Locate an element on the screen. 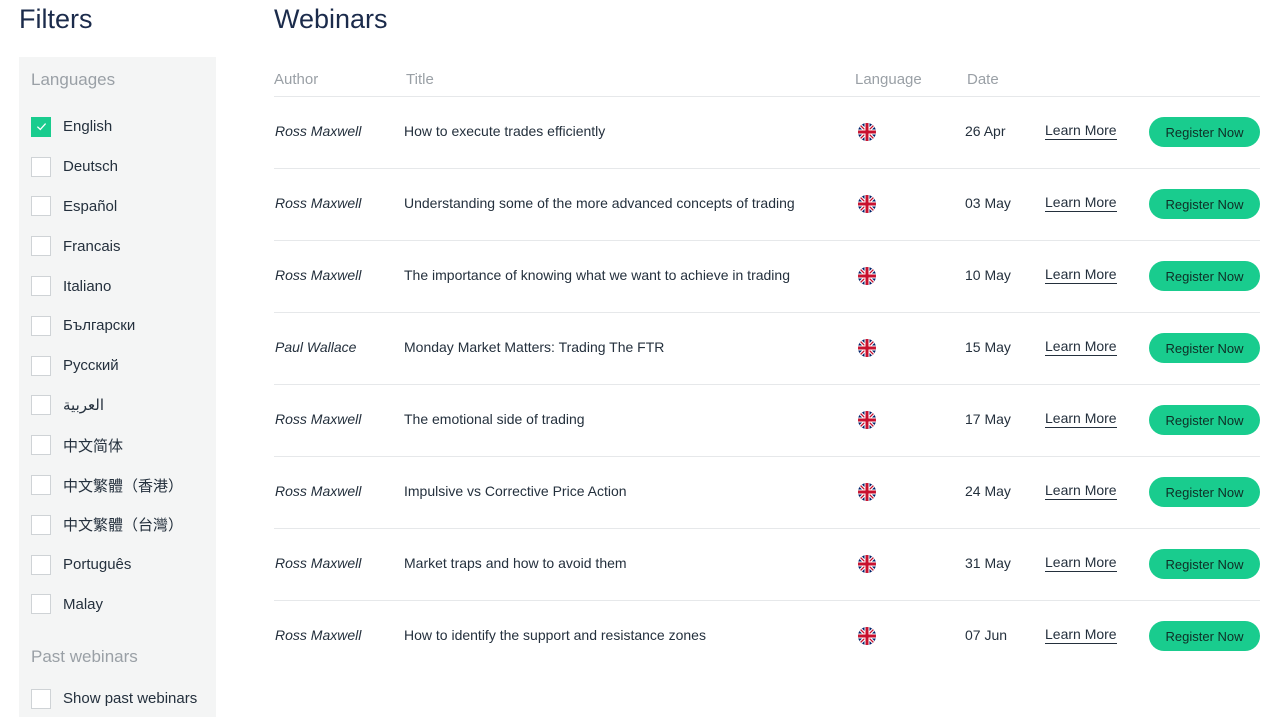  language-label: English is located at coordinates (88, 127).